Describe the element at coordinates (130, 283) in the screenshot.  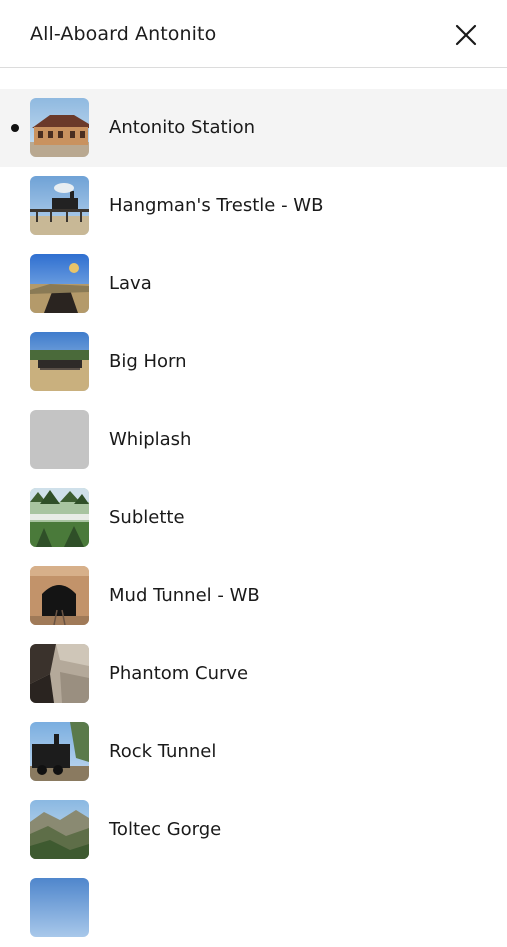
I see `stop-label: Lava` at that location.